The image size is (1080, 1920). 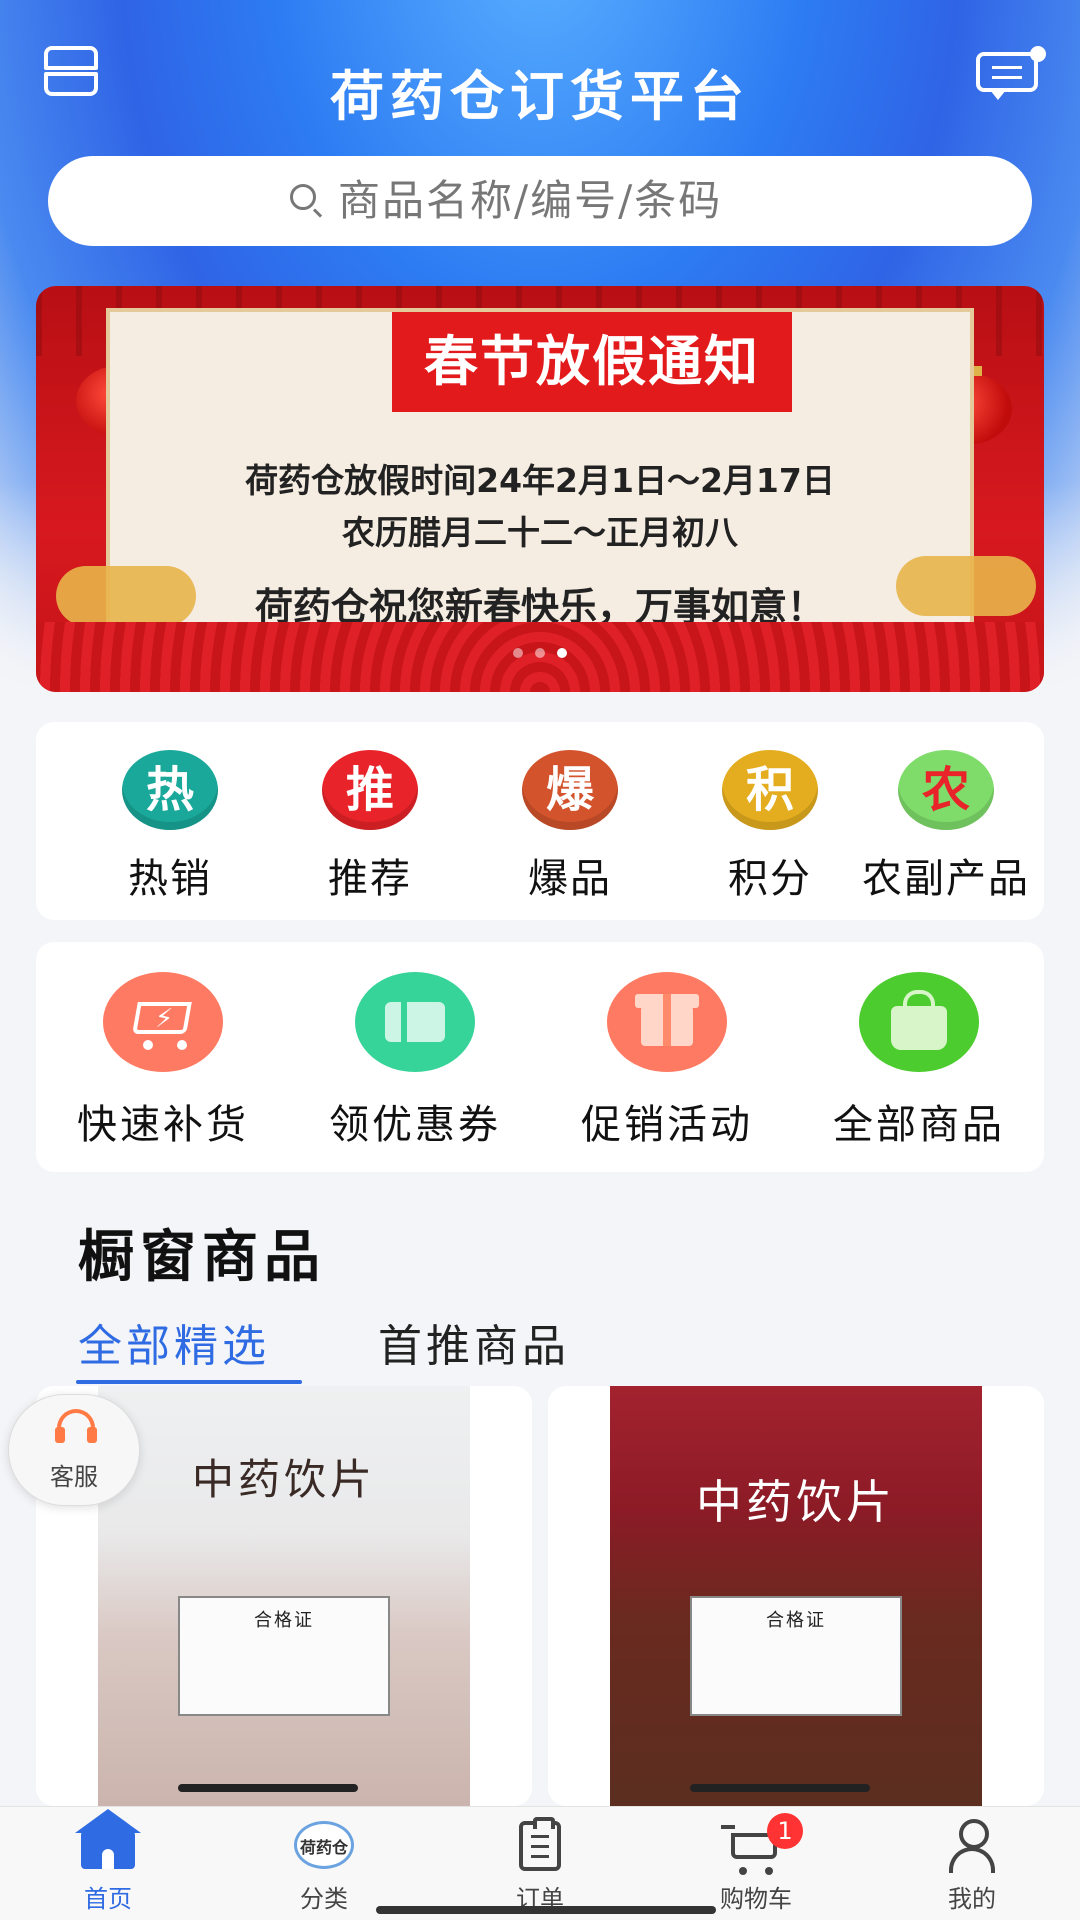 What do you see at coordinates (919, 1125) in the screenshot?
I see `activity-label: 全部商品` at bounding box center [919, 1125].